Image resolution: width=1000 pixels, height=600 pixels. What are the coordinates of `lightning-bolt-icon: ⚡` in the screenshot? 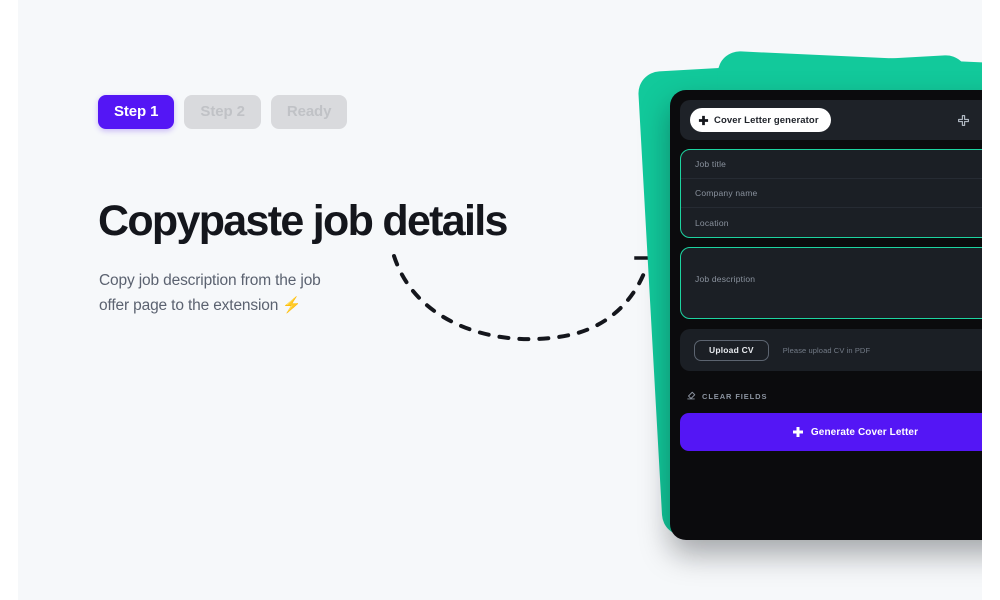 It's located at (292, 306).